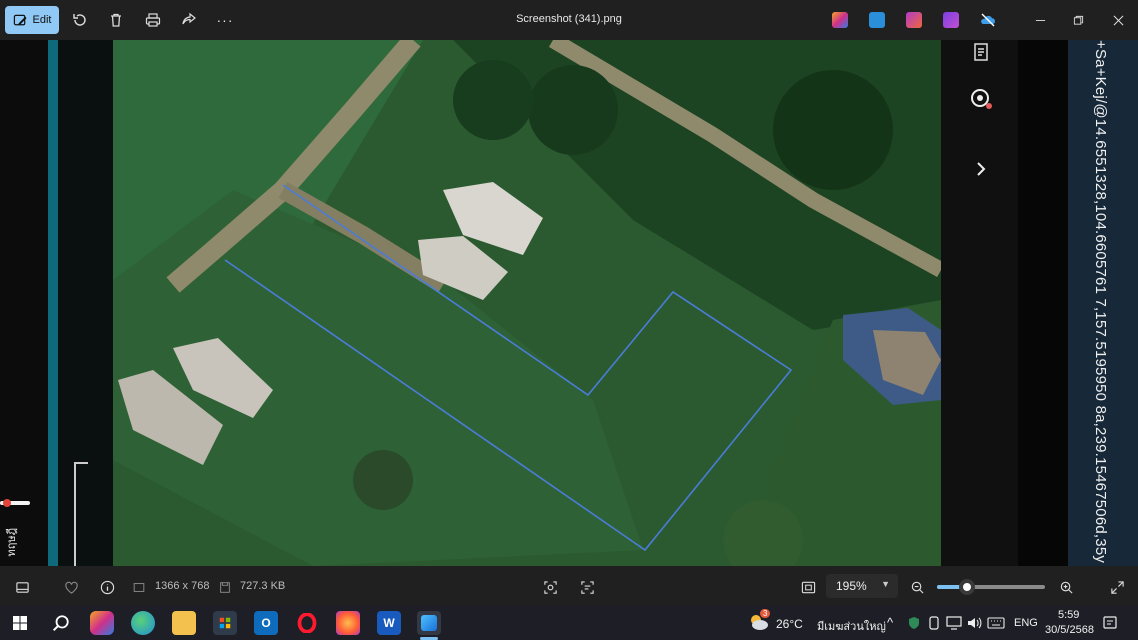 The image size is (1138, 640). Describe the element at coordinates (263, 586) in the screenshot. I see `file-size: 727.3 KB` at that location.